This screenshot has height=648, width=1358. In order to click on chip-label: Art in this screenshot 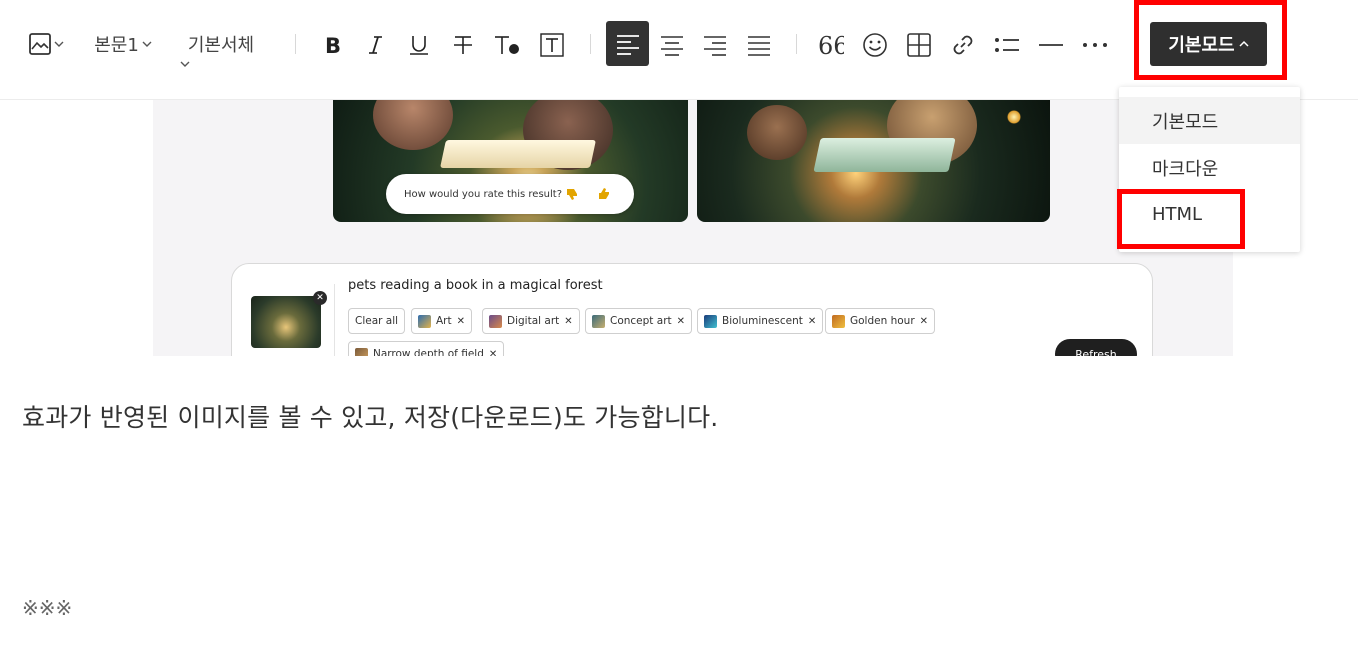, I will do `click(444, 321)`.